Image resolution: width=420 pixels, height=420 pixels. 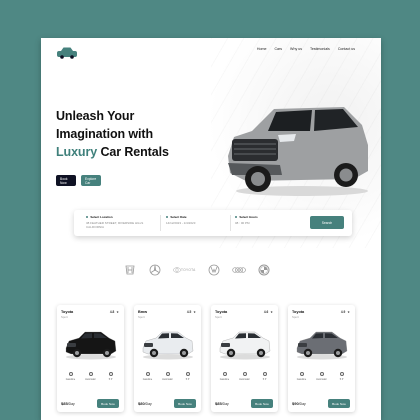 I want to click on car-rating: 4.6 ★, so click(x=268, y=312).